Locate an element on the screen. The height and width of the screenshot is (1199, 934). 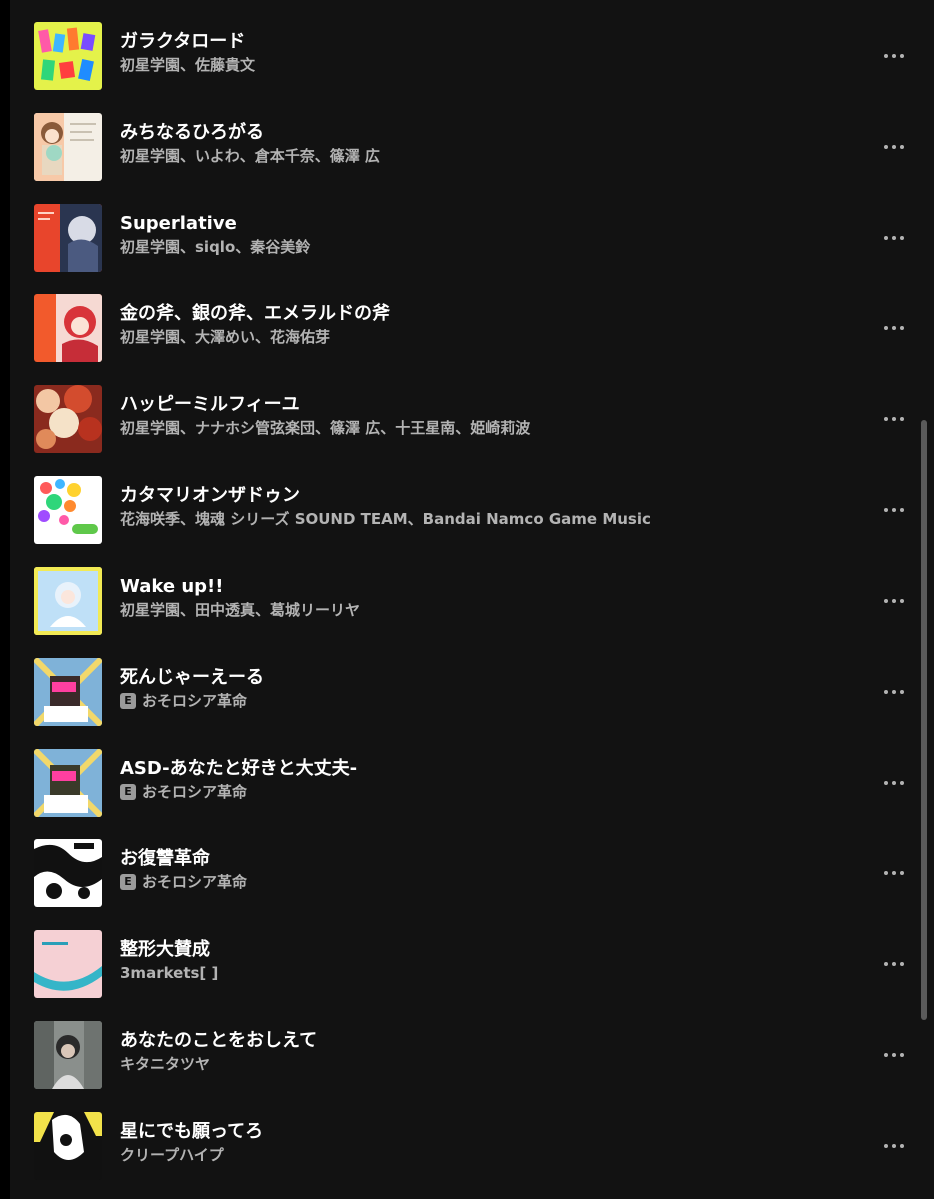
track-title: 死んじゃーえーる is located at coordinates (192, 678).